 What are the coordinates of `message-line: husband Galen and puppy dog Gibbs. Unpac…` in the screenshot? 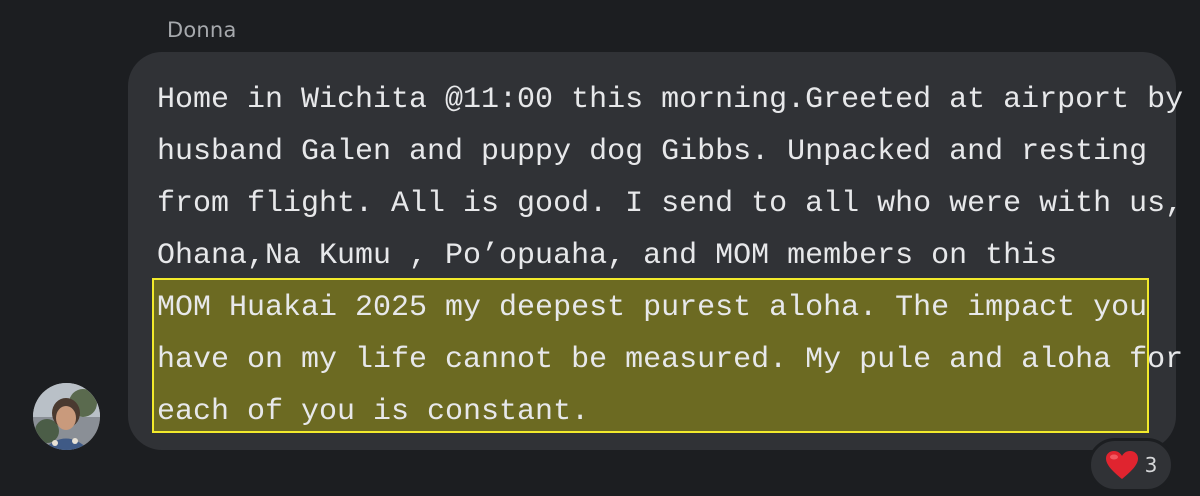 It's located at (652, 152).